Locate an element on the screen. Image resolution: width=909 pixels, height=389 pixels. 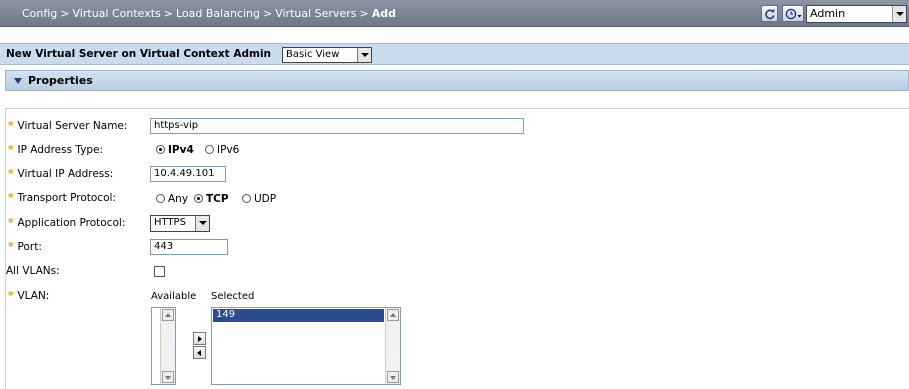
port-input: 443 is located at coordinates (189, 247).